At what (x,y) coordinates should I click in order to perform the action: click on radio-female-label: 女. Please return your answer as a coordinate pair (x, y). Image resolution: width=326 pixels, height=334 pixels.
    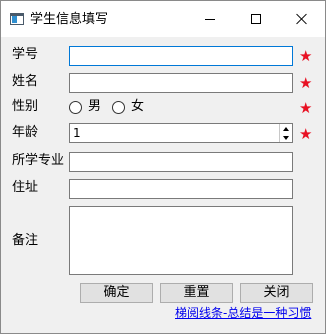
    Looking at the image, I should click on (138, 106).